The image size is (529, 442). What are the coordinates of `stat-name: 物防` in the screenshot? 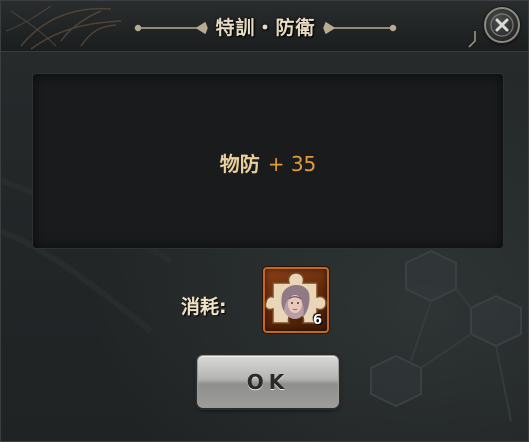 It's located at (239, 164).